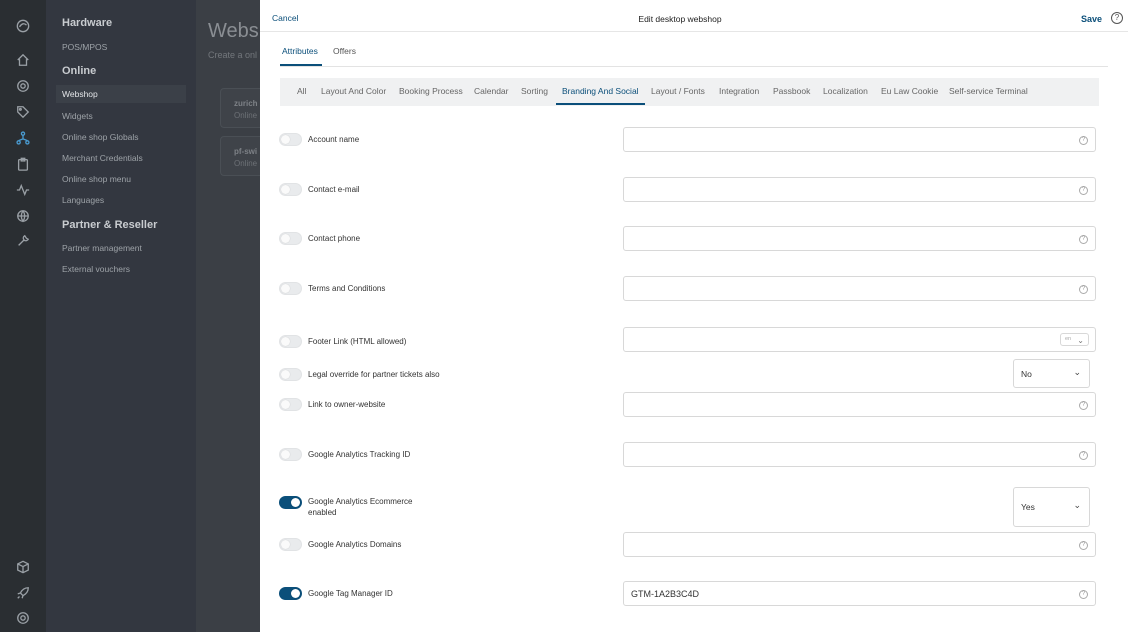 The image size is (1128, 632). Describe the element at coordinates (23, 567) in the screenshot. I see `box-icon` at that location.